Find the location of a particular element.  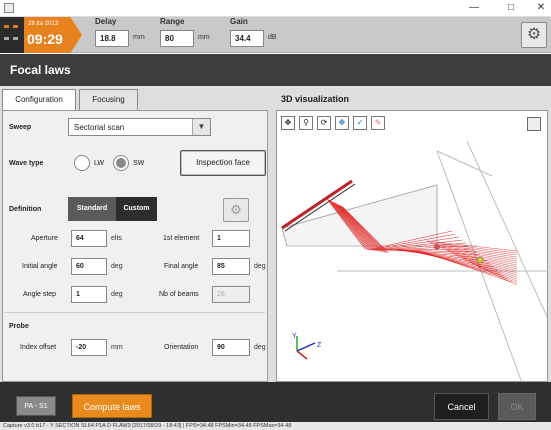

close-icon: ✕ is located at coordinates (541, 8).